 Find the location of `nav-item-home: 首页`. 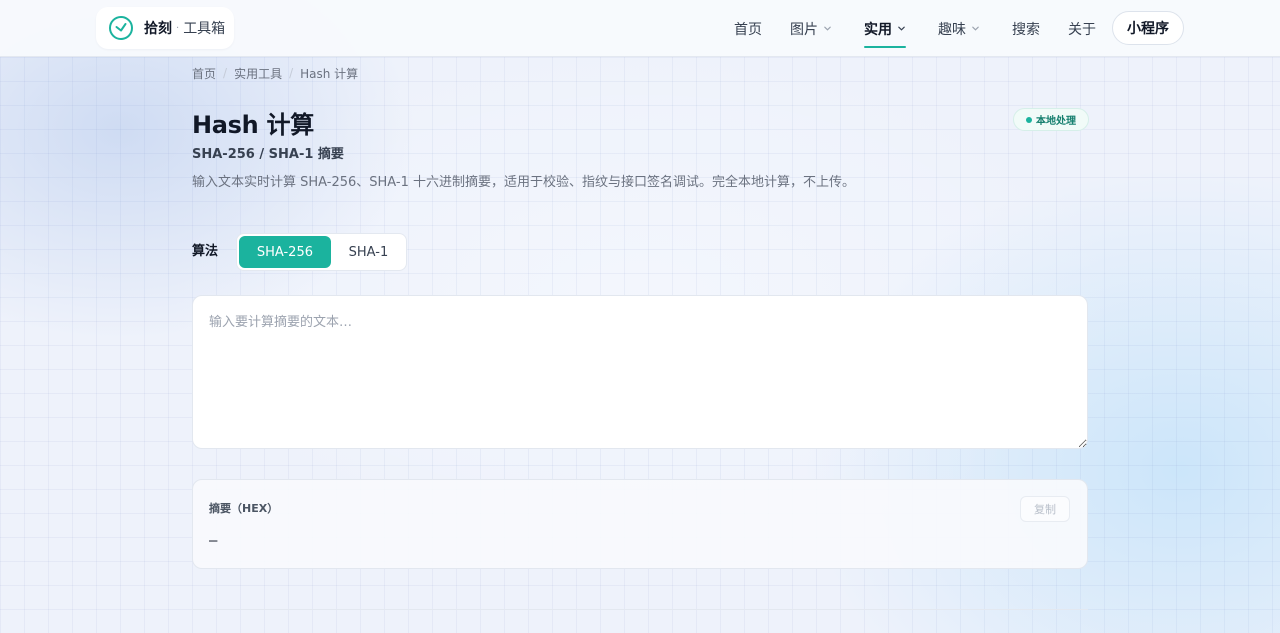

nav-item-home: 首页 is located at coordinates (748, 28).